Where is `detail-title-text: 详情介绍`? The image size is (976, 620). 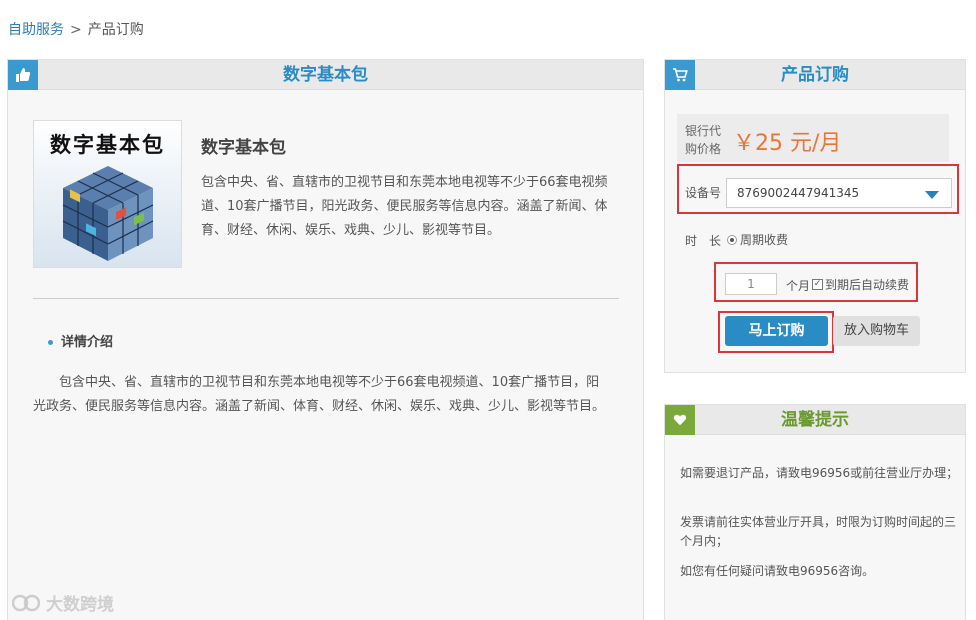
detail-title-text: 详情介绍 is located at coordinates (87, 342).